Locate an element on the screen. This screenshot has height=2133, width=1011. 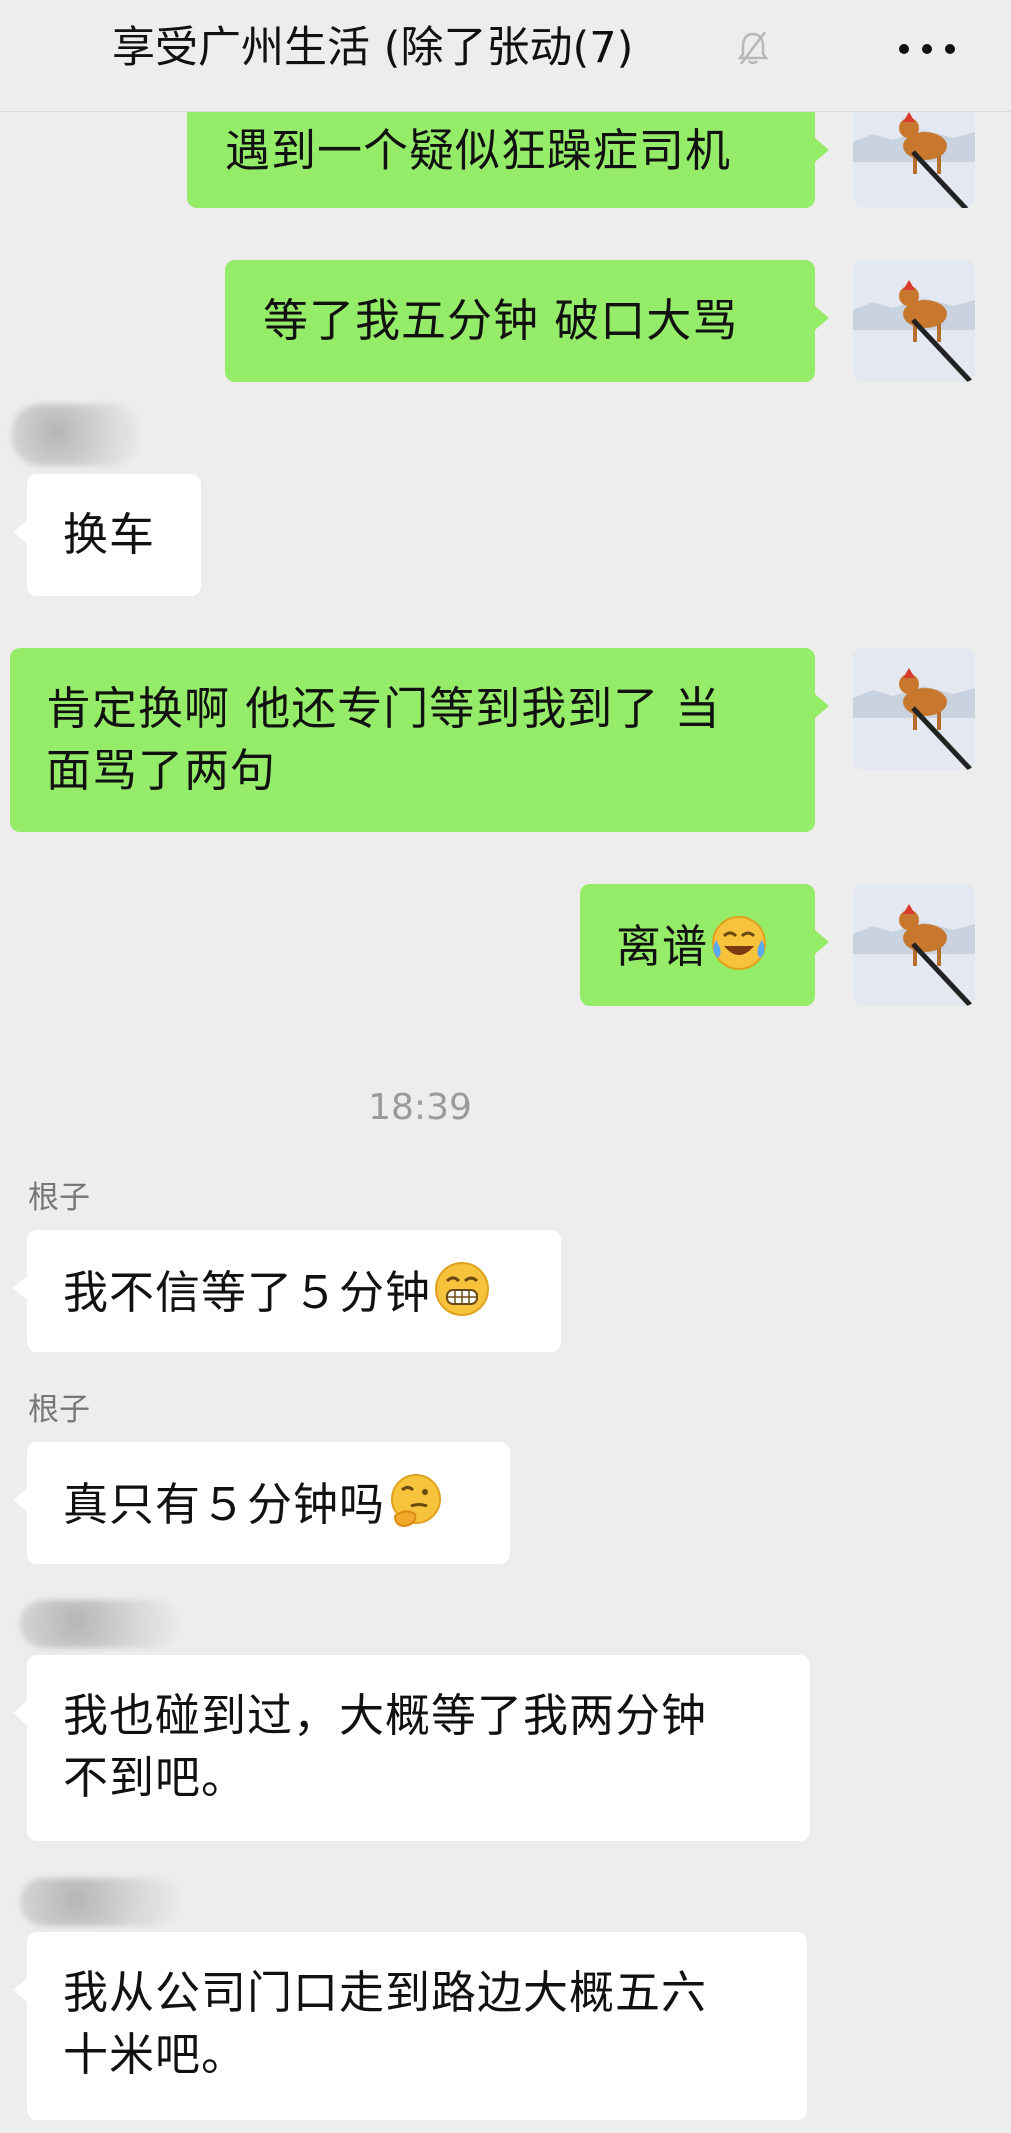
message-text: 我不信等了５分钟 is located at coordinates (312, 1292).